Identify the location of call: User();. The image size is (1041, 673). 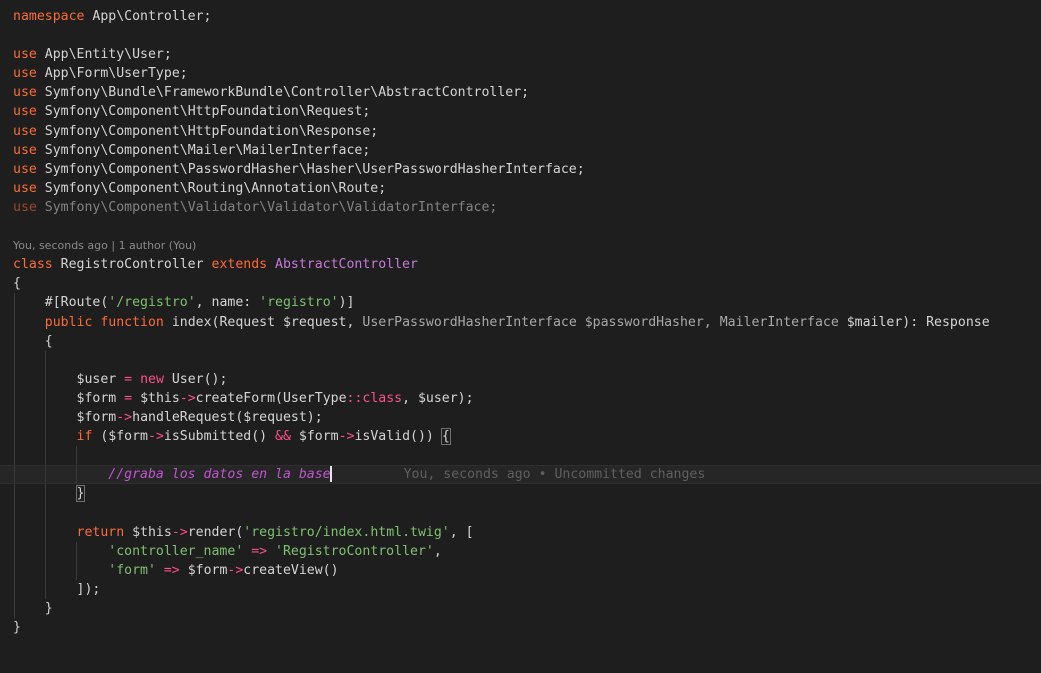
(199, 379).